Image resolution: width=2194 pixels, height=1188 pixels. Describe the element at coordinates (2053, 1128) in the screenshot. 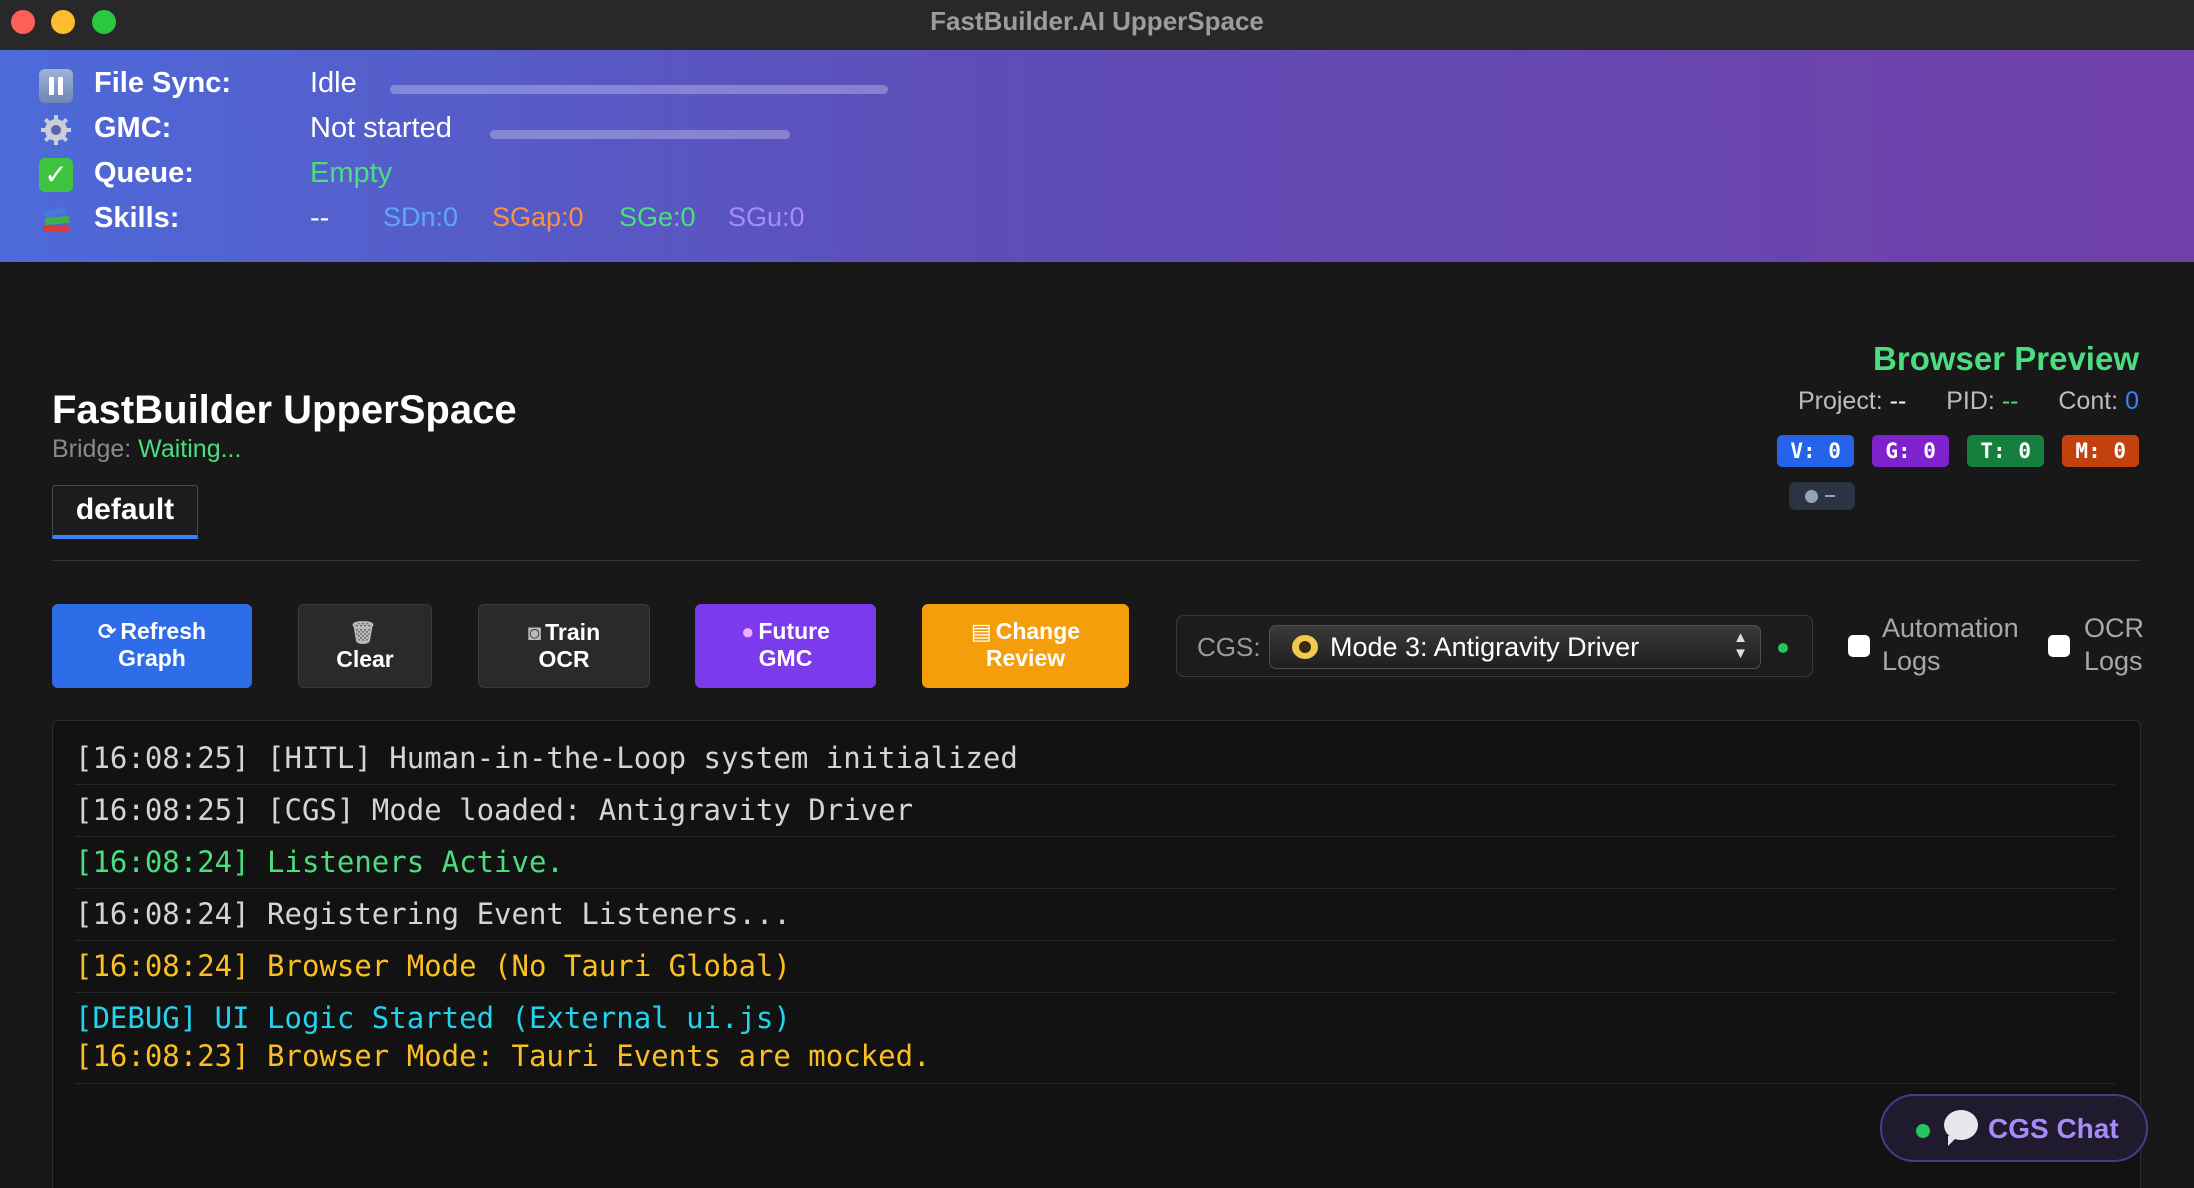

I see `cgs-chat-label: CGS Chat` at that location.